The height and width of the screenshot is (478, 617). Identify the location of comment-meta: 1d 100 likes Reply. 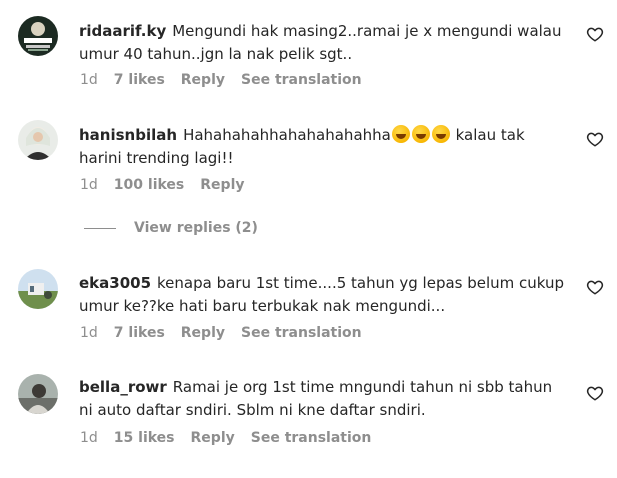
(170, 185).